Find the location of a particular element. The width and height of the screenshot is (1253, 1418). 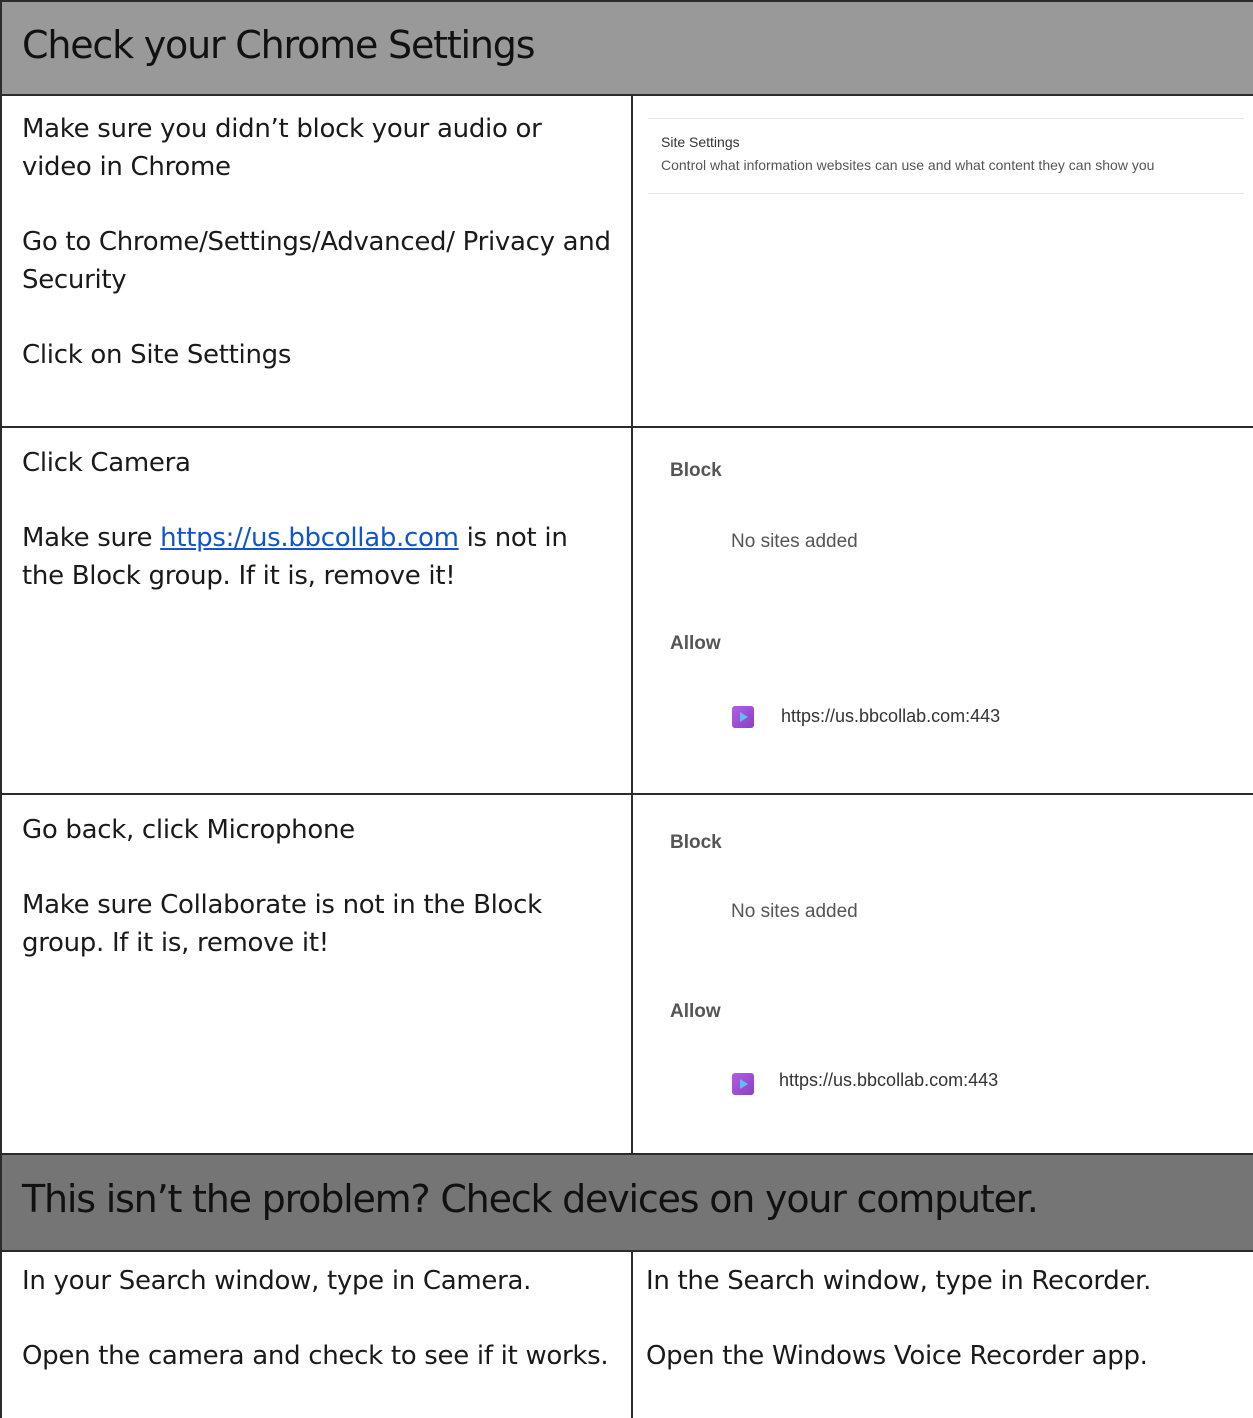

site-settings-title: Site Settings is located at coordinates (700, 142).